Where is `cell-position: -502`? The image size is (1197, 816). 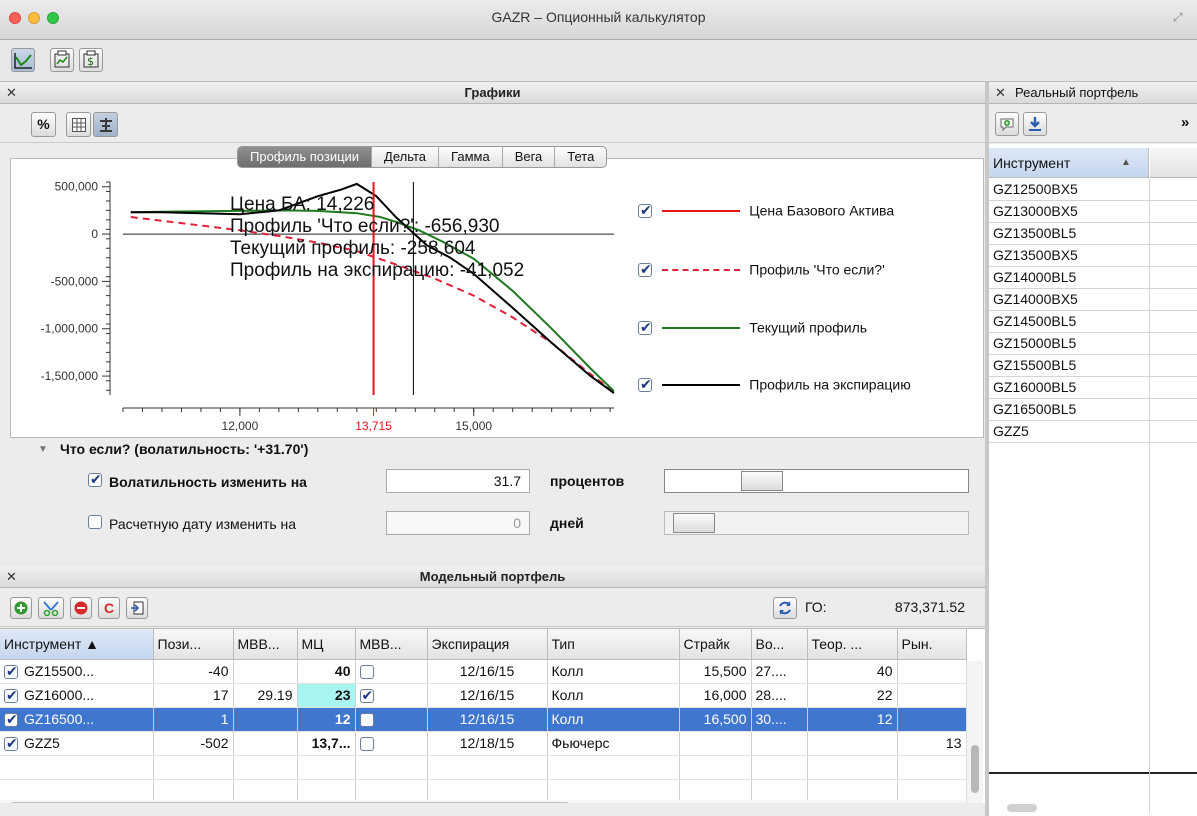 cell-position: -502 is located at coordinates (193, 743).